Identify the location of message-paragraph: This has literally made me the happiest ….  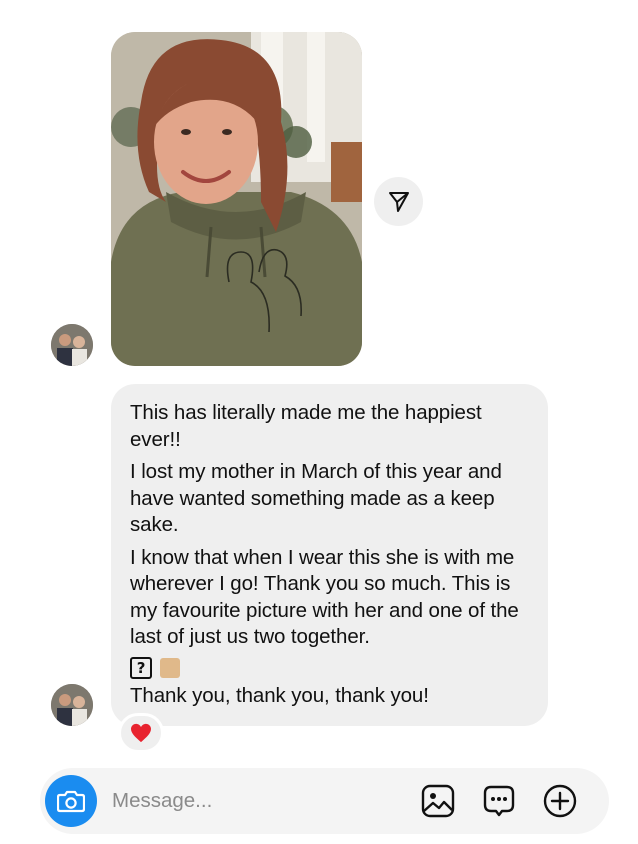
(306, 426).